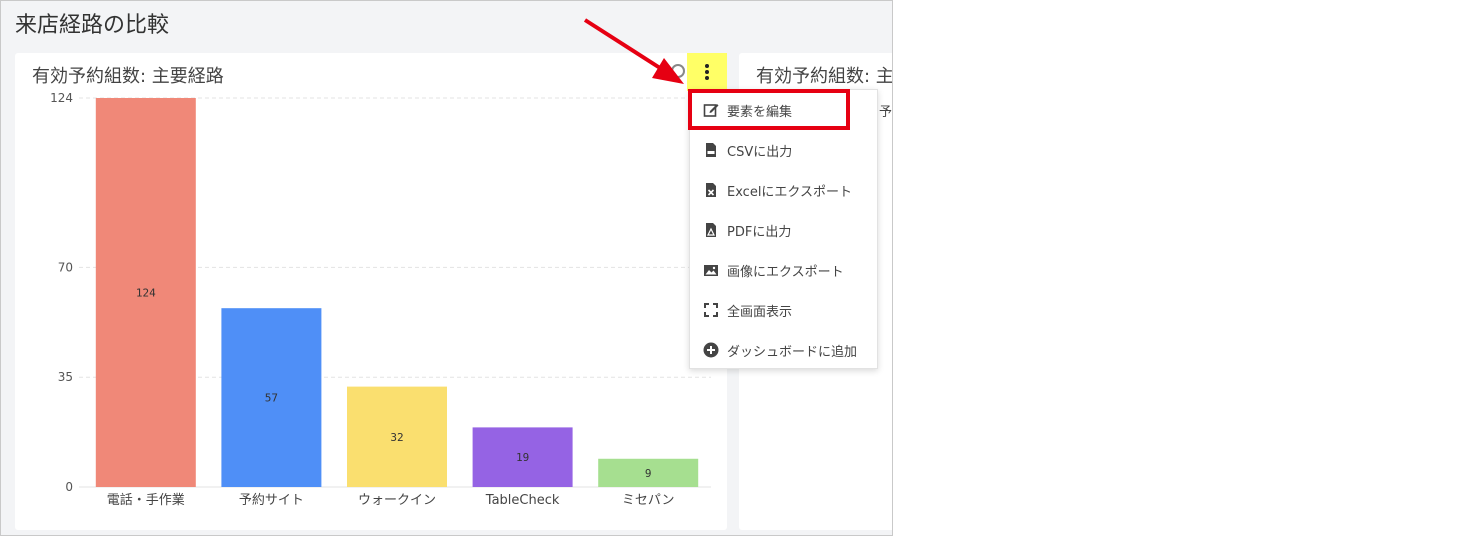 The height and width of the screenshot is (539, 1464). What do you see at coordinates (622, 44) in the screenshot?
I see `arrow-shaft` at bounding box center [622, 44].